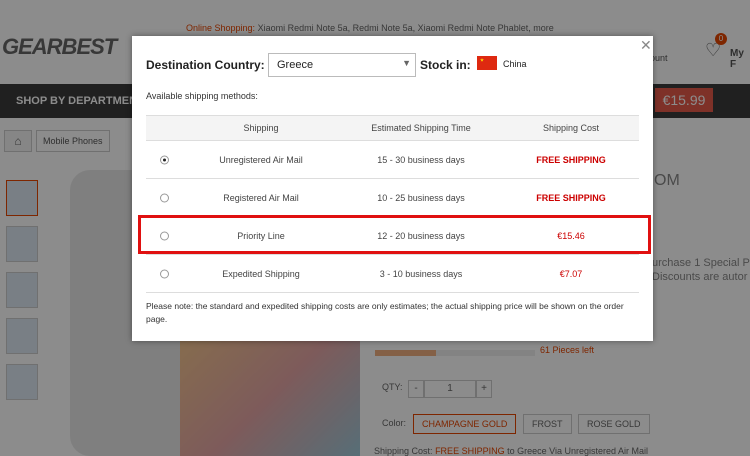 The width and height of the screenshot is (750, 456). I want to click on col-estimated-time: Estimated Shipping Time, so click(421, 128).